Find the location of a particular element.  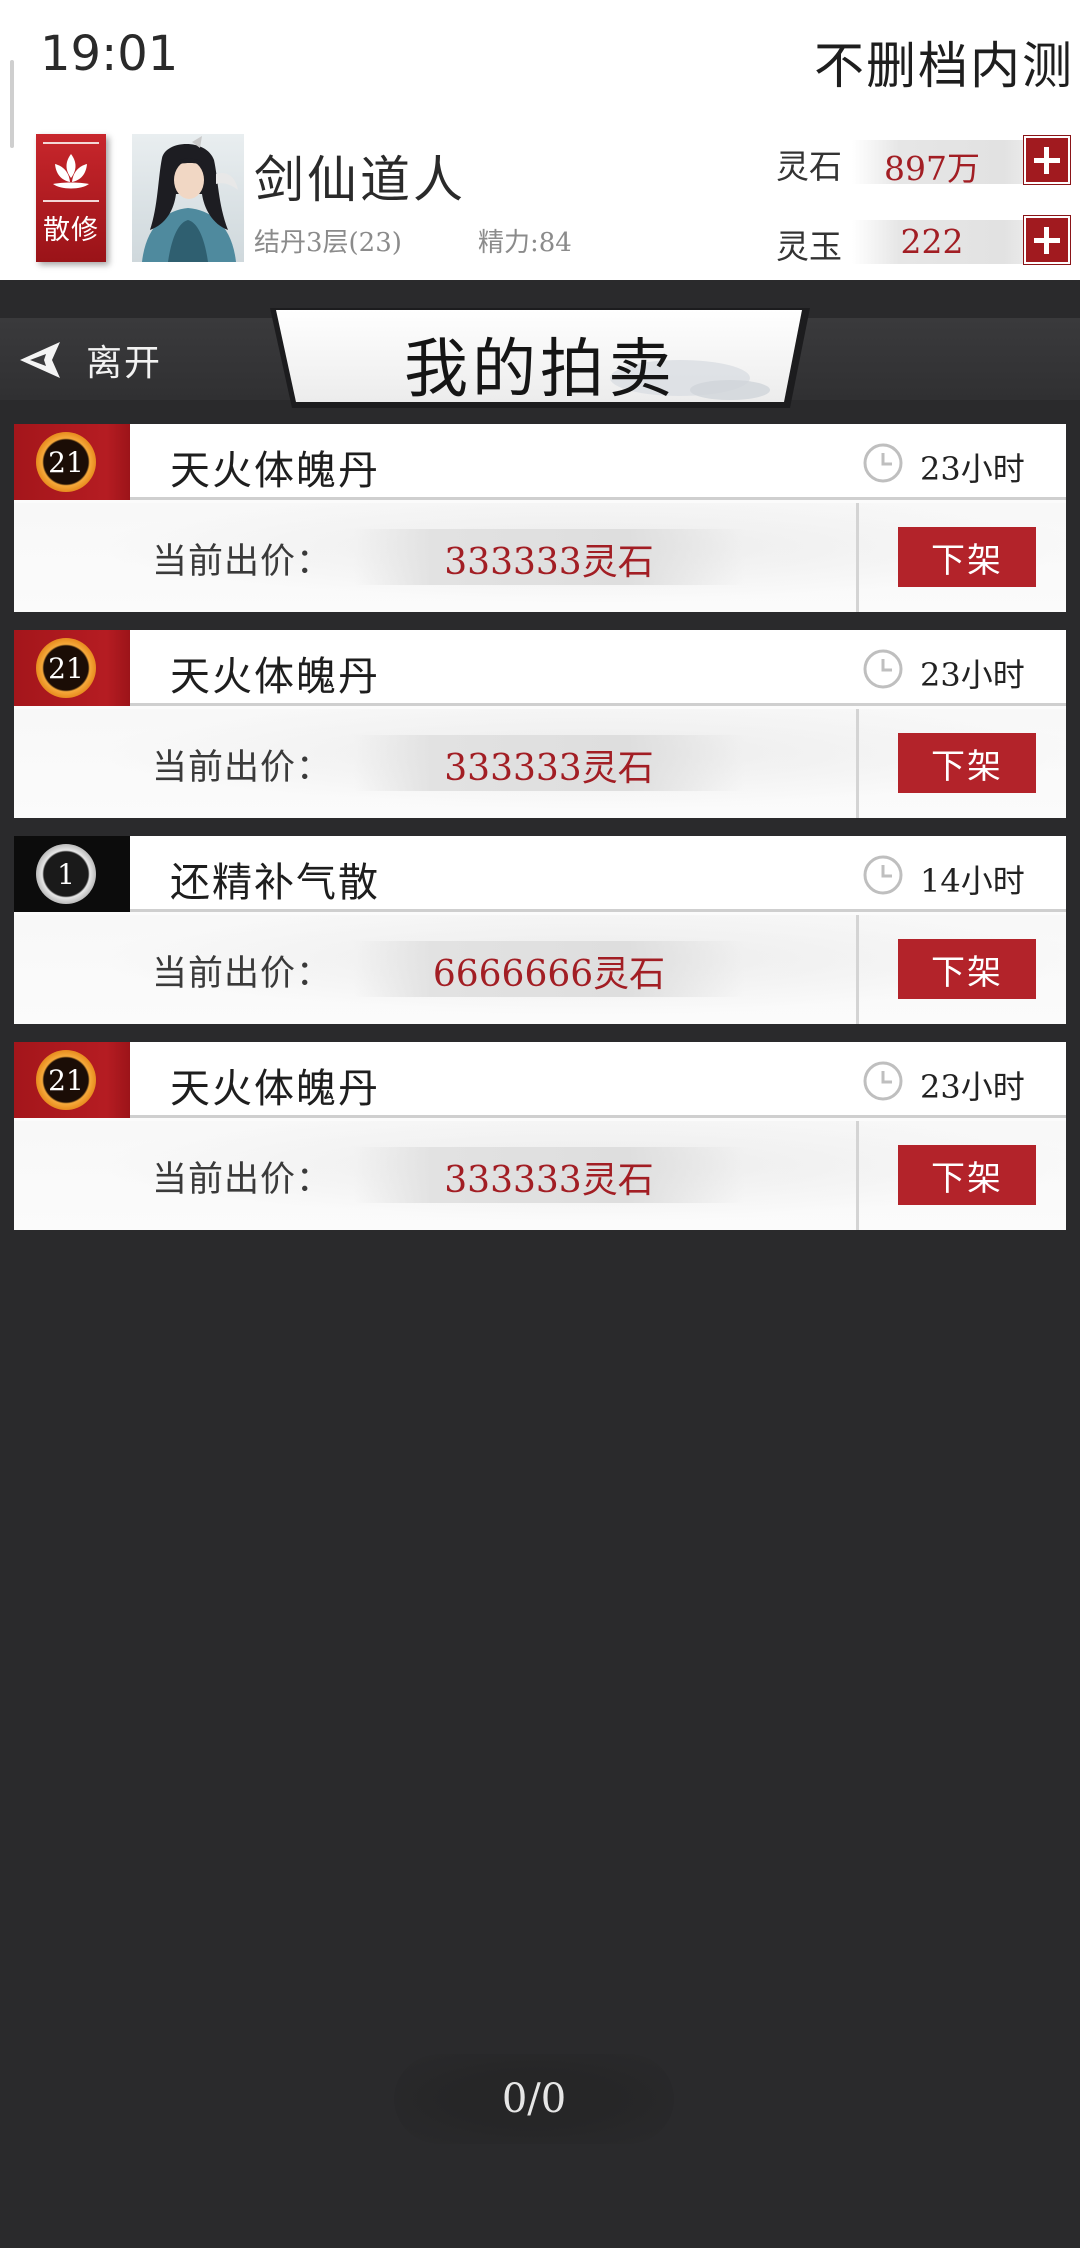

item-body: 当前出价： 6666666灵石 下架 is located at coordinates (540, 969).